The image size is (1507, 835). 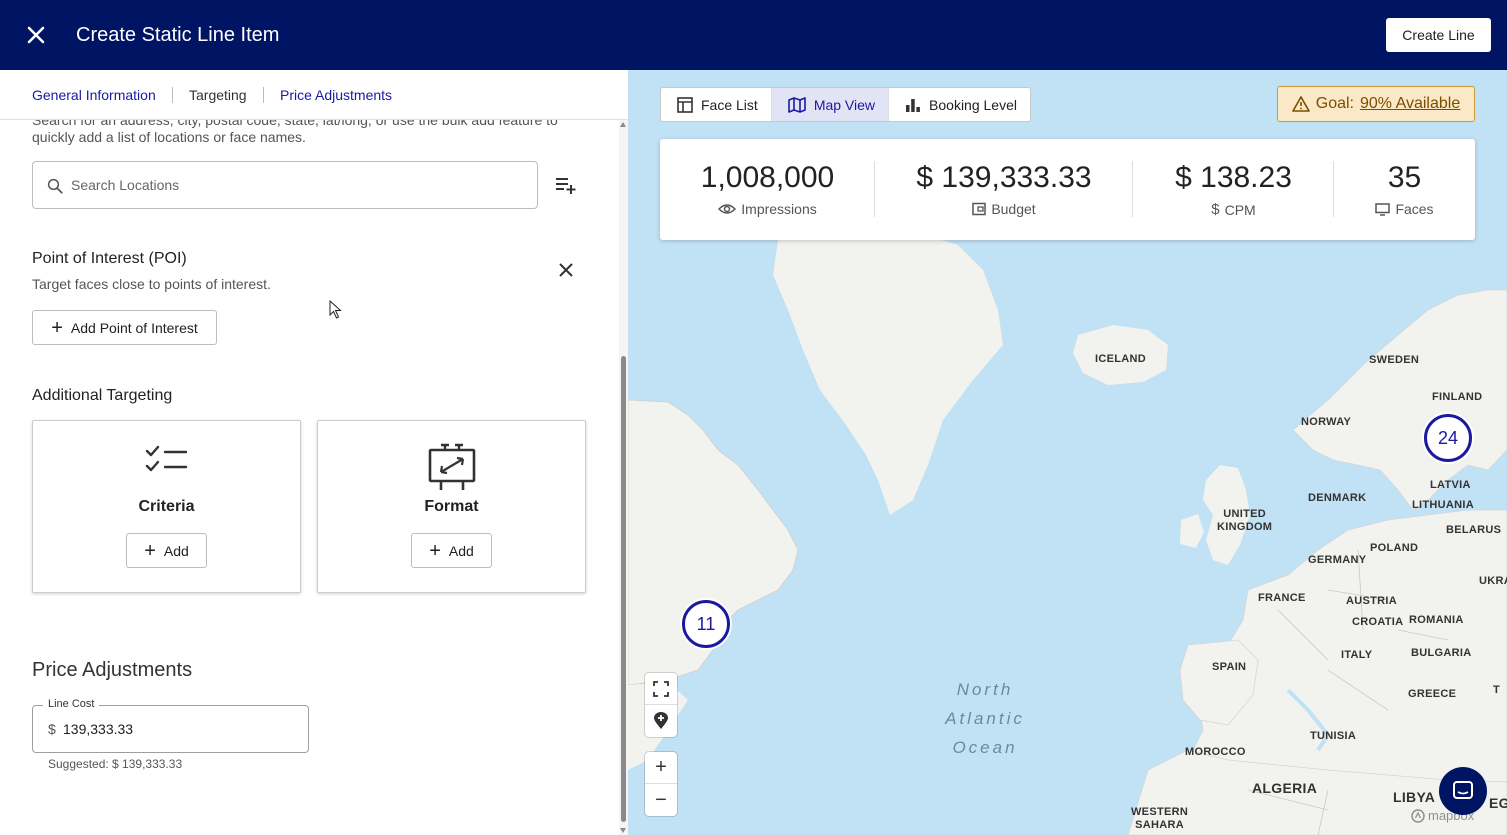 I want to click on goal-availability-link: 90% Available, so click(x=1410, y=104).